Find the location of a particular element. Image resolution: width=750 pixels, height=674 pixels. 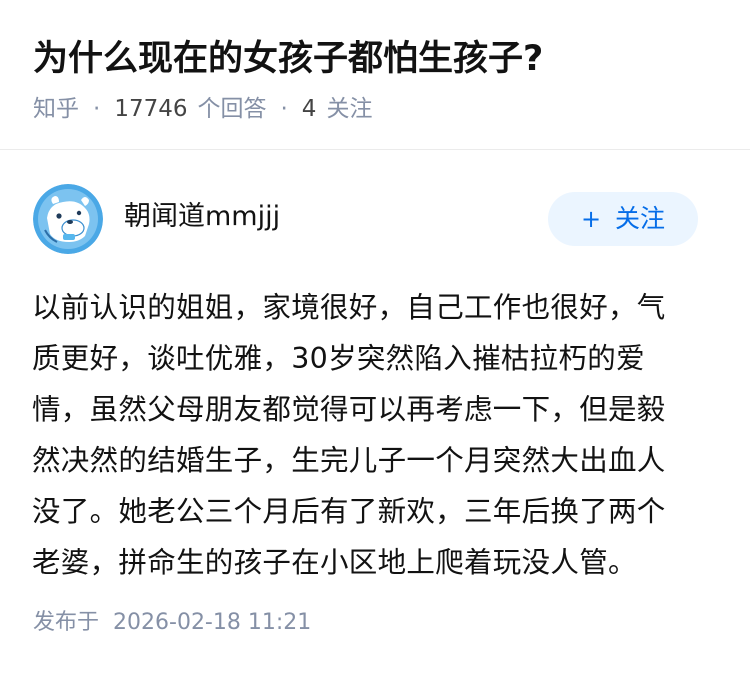

question-meta: 知乎 · 17746 个回答 · 4 关注 is located at coordinates (202, 109).